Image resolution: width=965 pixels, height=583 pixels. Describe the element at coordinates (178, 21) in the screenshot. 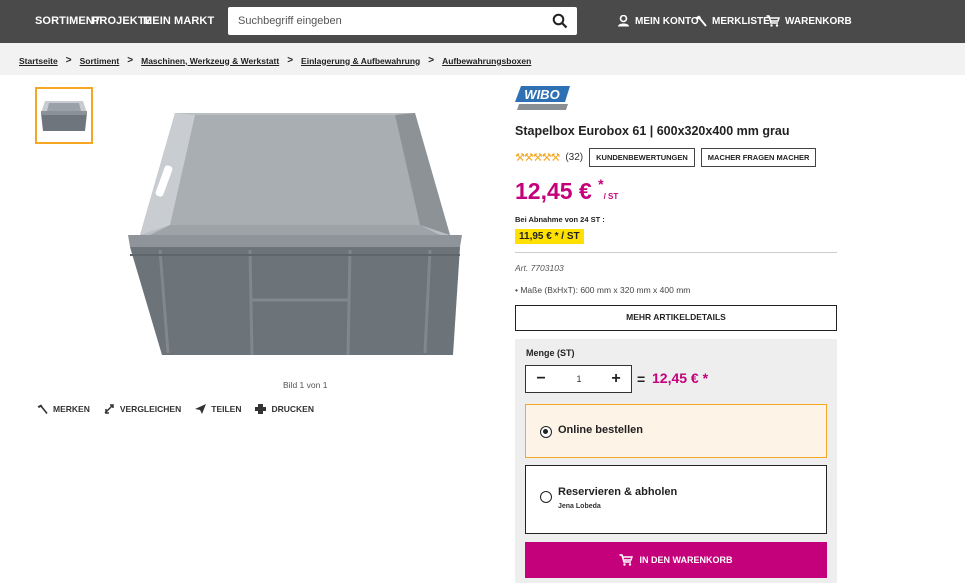

I see `nav-mein-markt: MEIN MARKT` at that location.